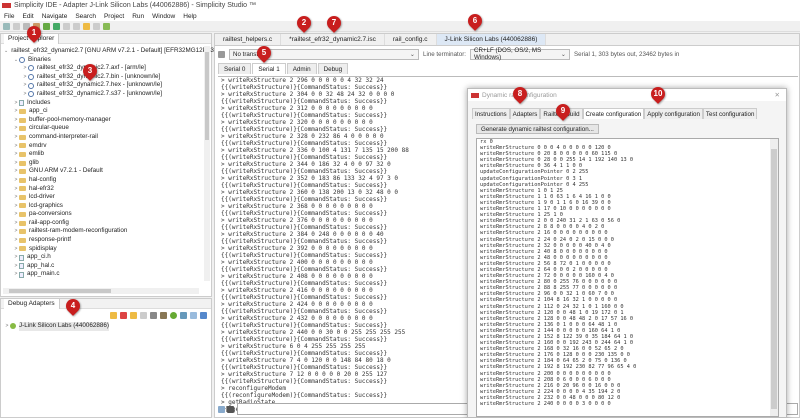  What do you see at coordinates (774, 277) in the screenshot?
I see `textarea-scrollbar` at bounding box center [774, 277].